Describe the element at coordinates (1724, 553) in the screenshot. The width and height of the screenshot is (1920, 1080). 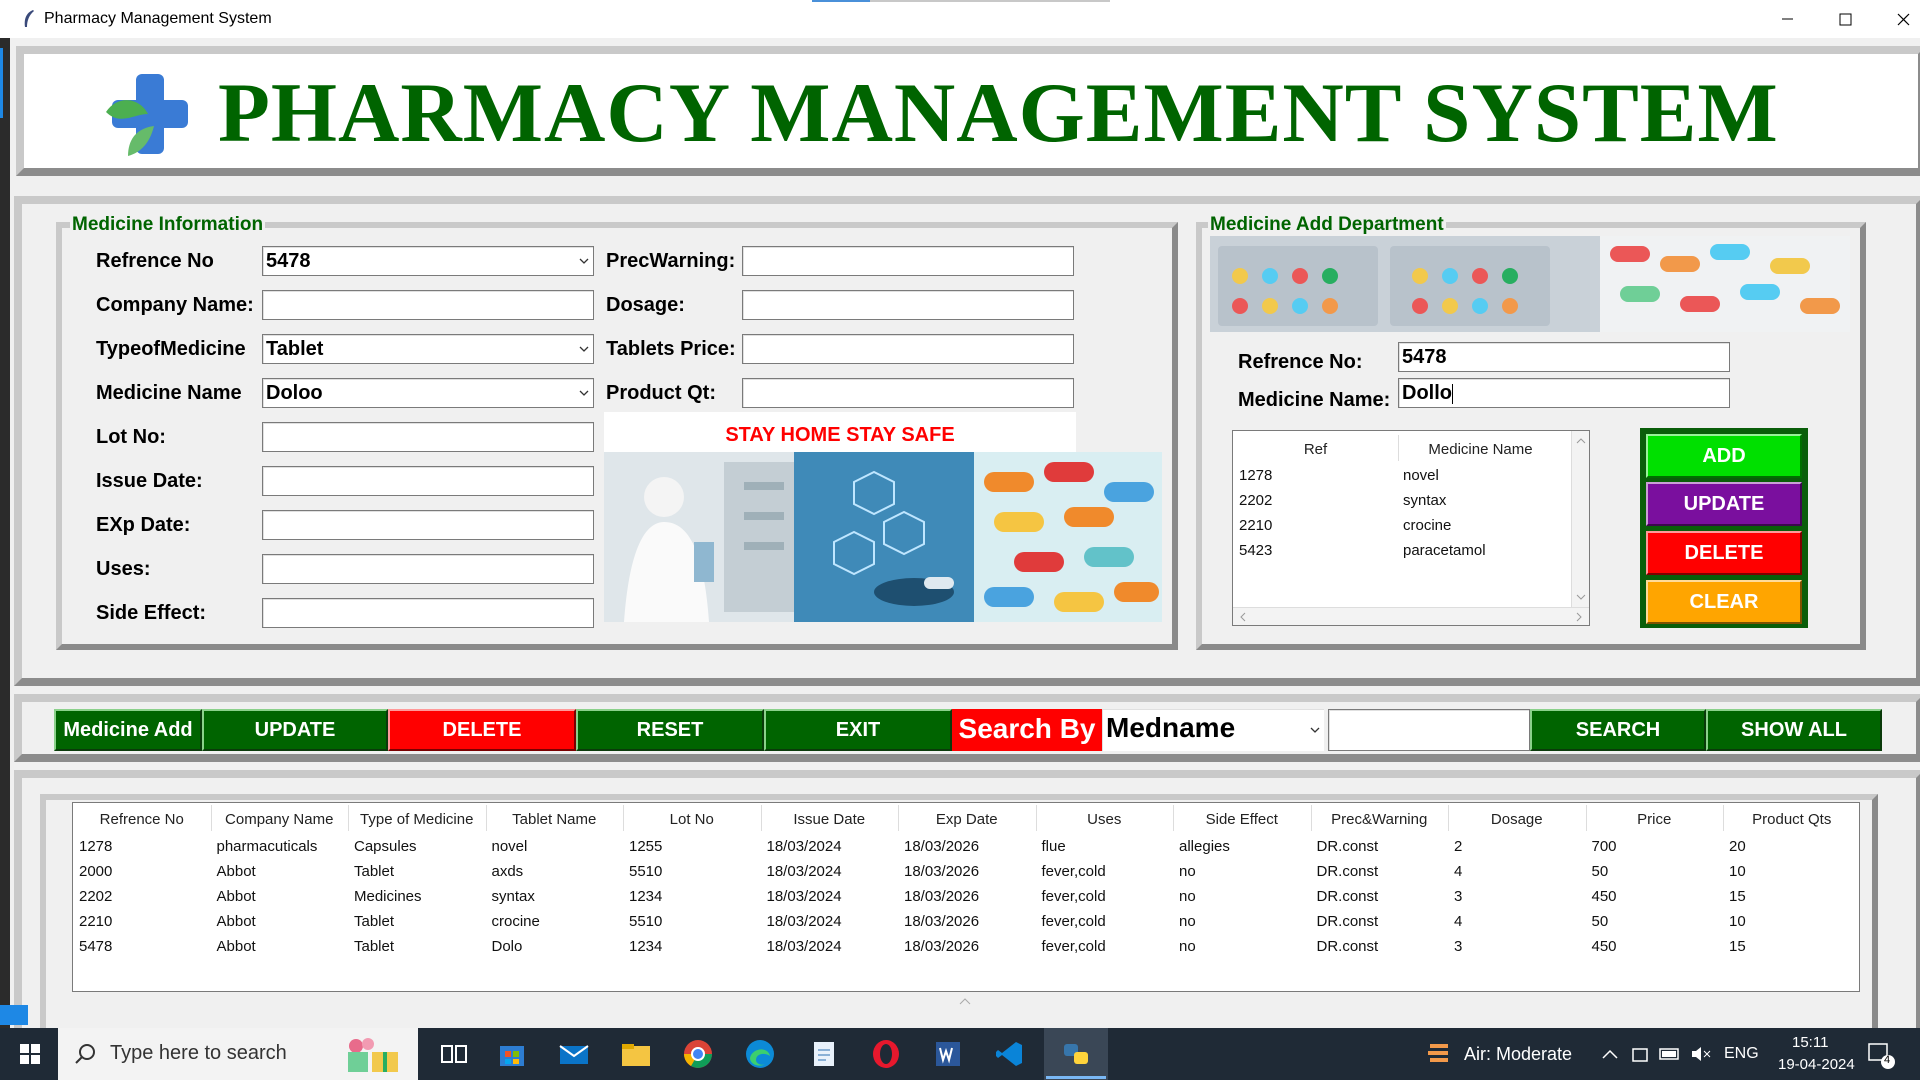
I see `dept-delete-button: DELETE` at that location.